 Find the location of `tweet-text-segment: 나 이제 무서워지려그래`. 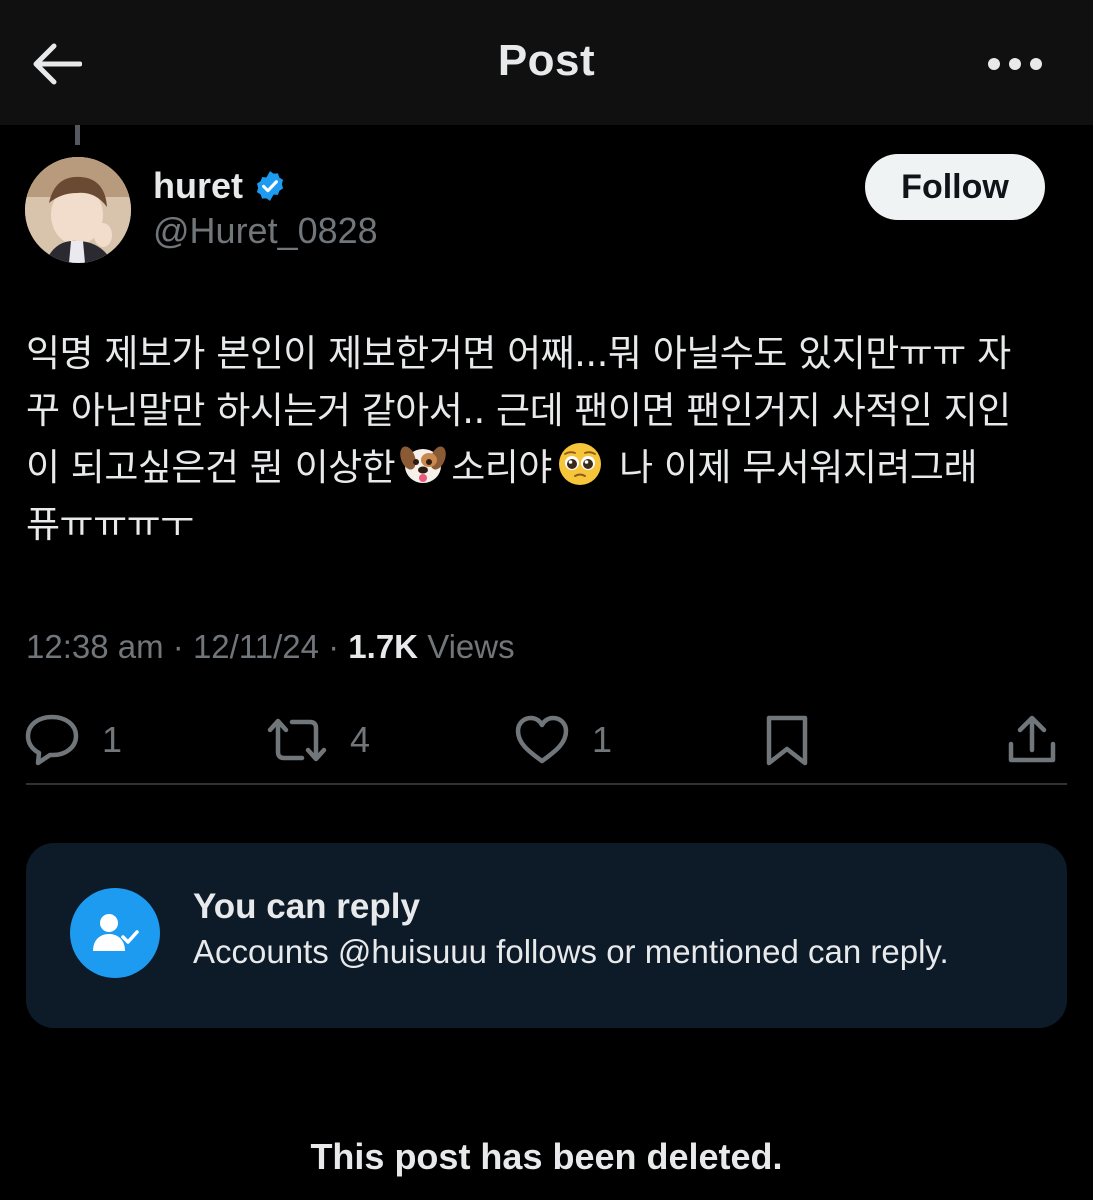

tweet-text-segment: 나 이제 무서워지려그래 is located at coordinates (798, 467).